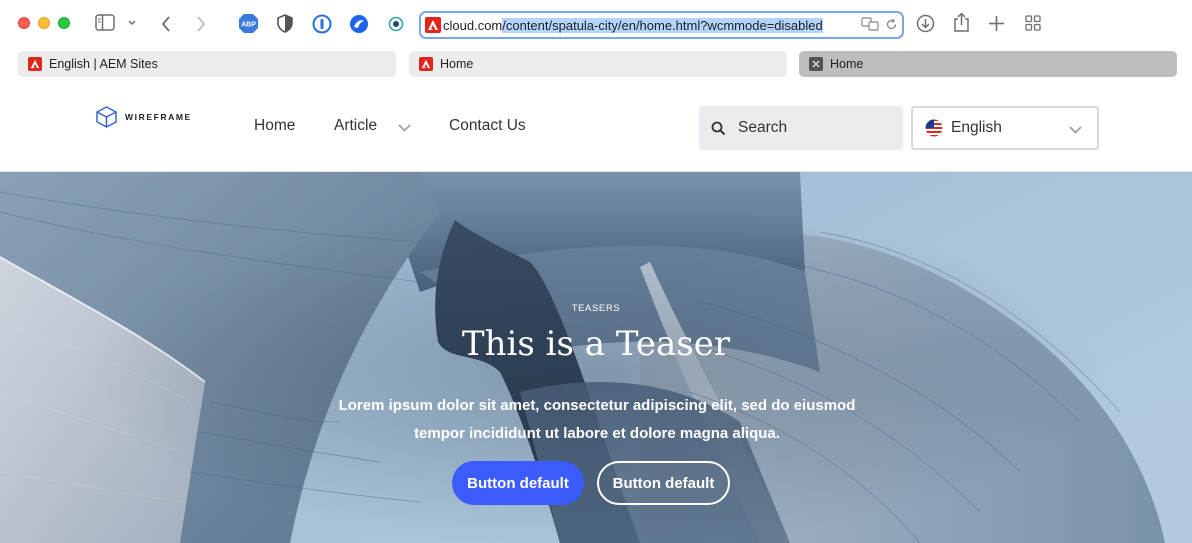 The image size is (1192, 543). What do you see at coordinates (596, 344) in the screenshot?
I see `teaser-title: This is a Teaser` at bounding box center [596, 344].